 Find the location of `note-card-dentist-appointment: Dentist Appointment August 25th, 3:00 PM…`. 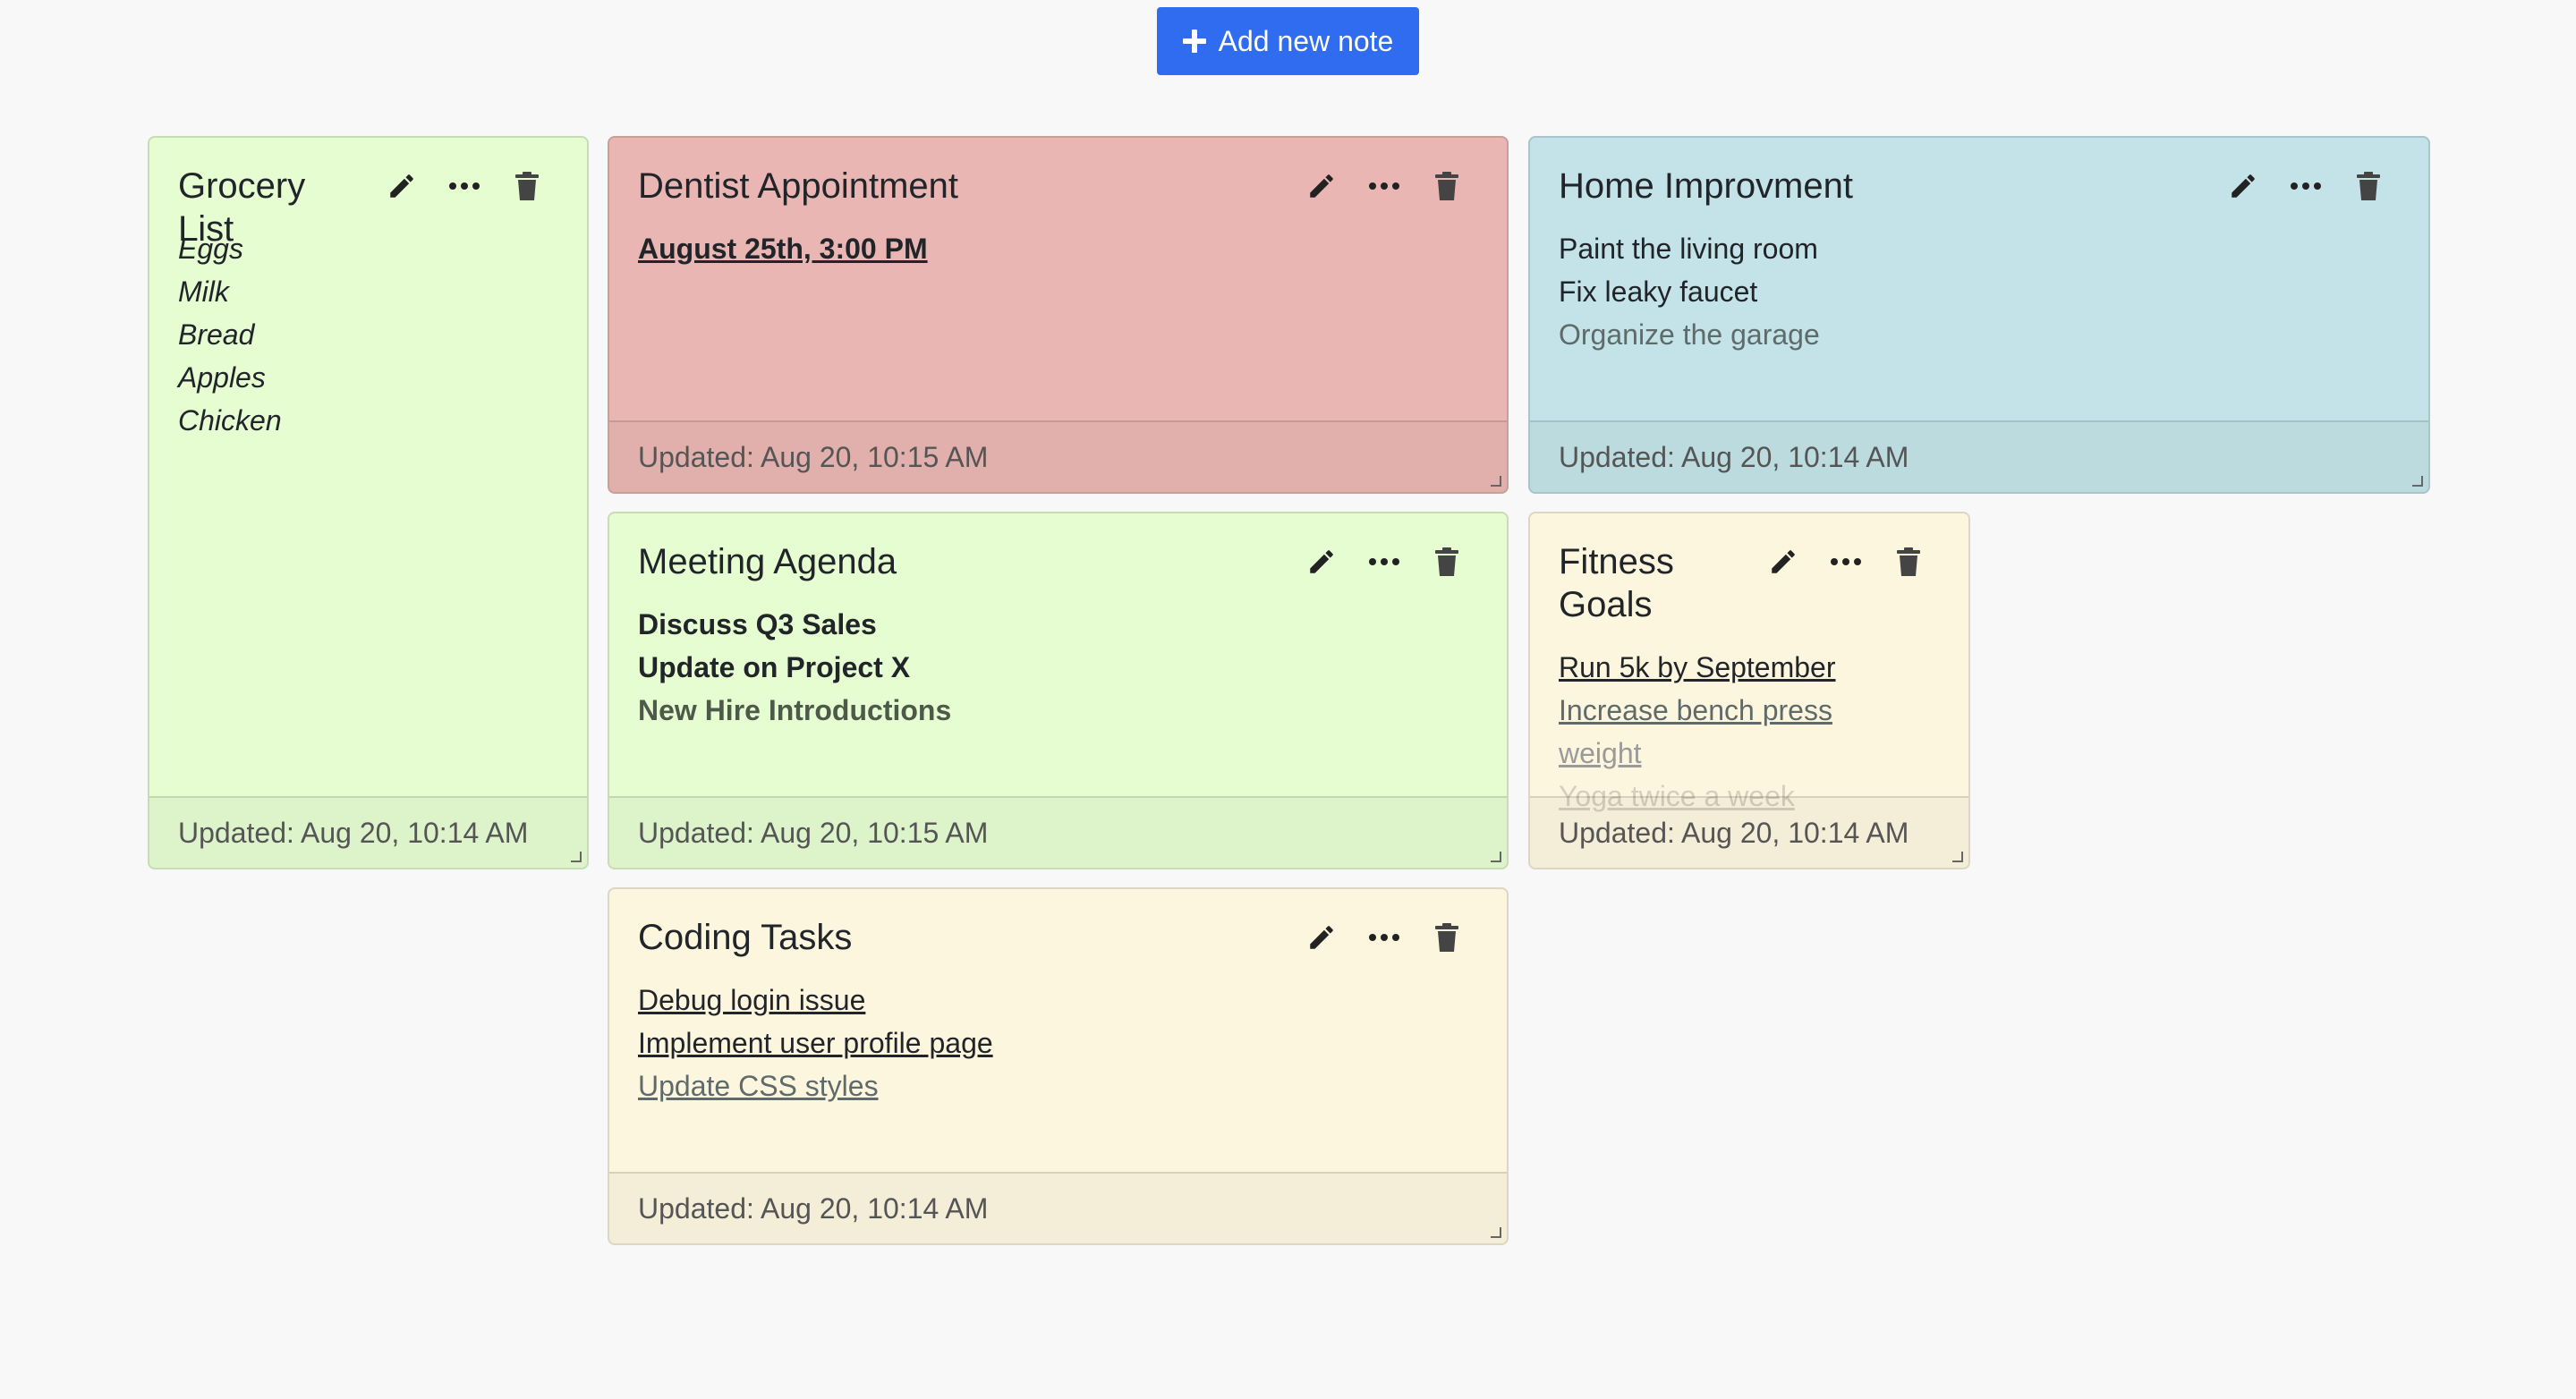

note-card-dentist-appointment: Dentist Appointment August 25th, 3:00 PM… is located at coordinates (1058, 315).